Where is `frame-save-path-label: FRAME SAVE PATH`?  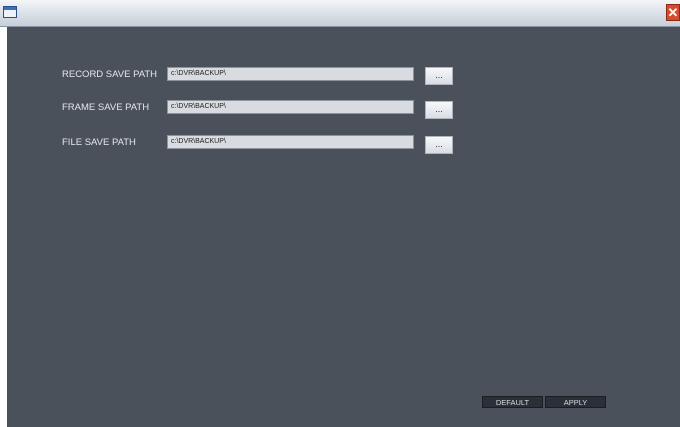 frame-save-path-label: FRAME SAVE PATH is located at coordinates (106, 107).